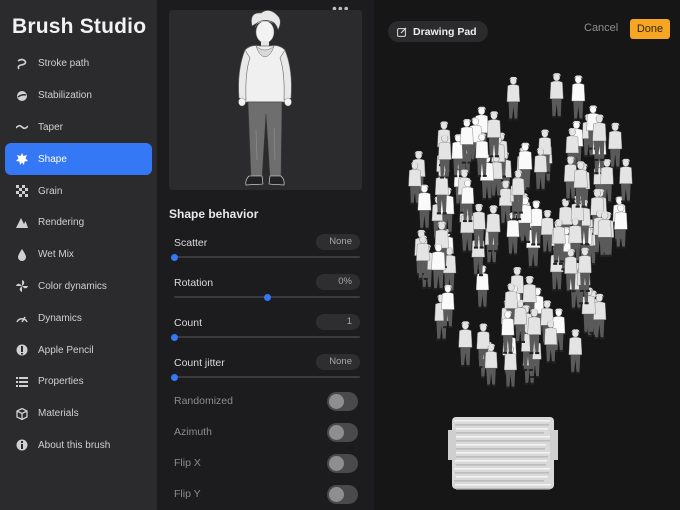 This screenshot has width=680, height=510. Describe the element at coordinates (214, 214) in the screenshot. I see `section-title-shape-behavior: Shape behavior` at that location.